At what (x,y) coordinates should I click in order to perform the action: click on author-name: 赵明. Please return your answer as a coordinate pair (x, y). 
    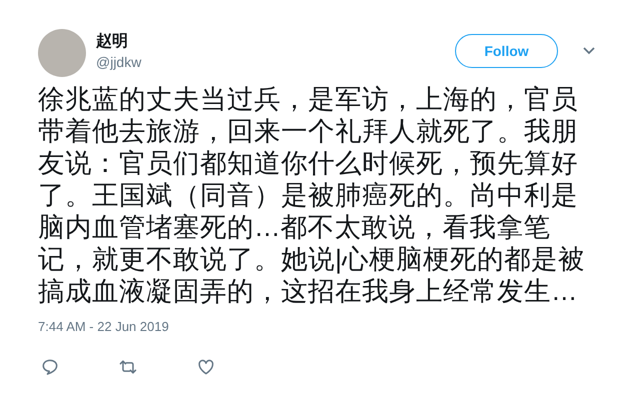
    Looking at the image, I should click on (119, 42).